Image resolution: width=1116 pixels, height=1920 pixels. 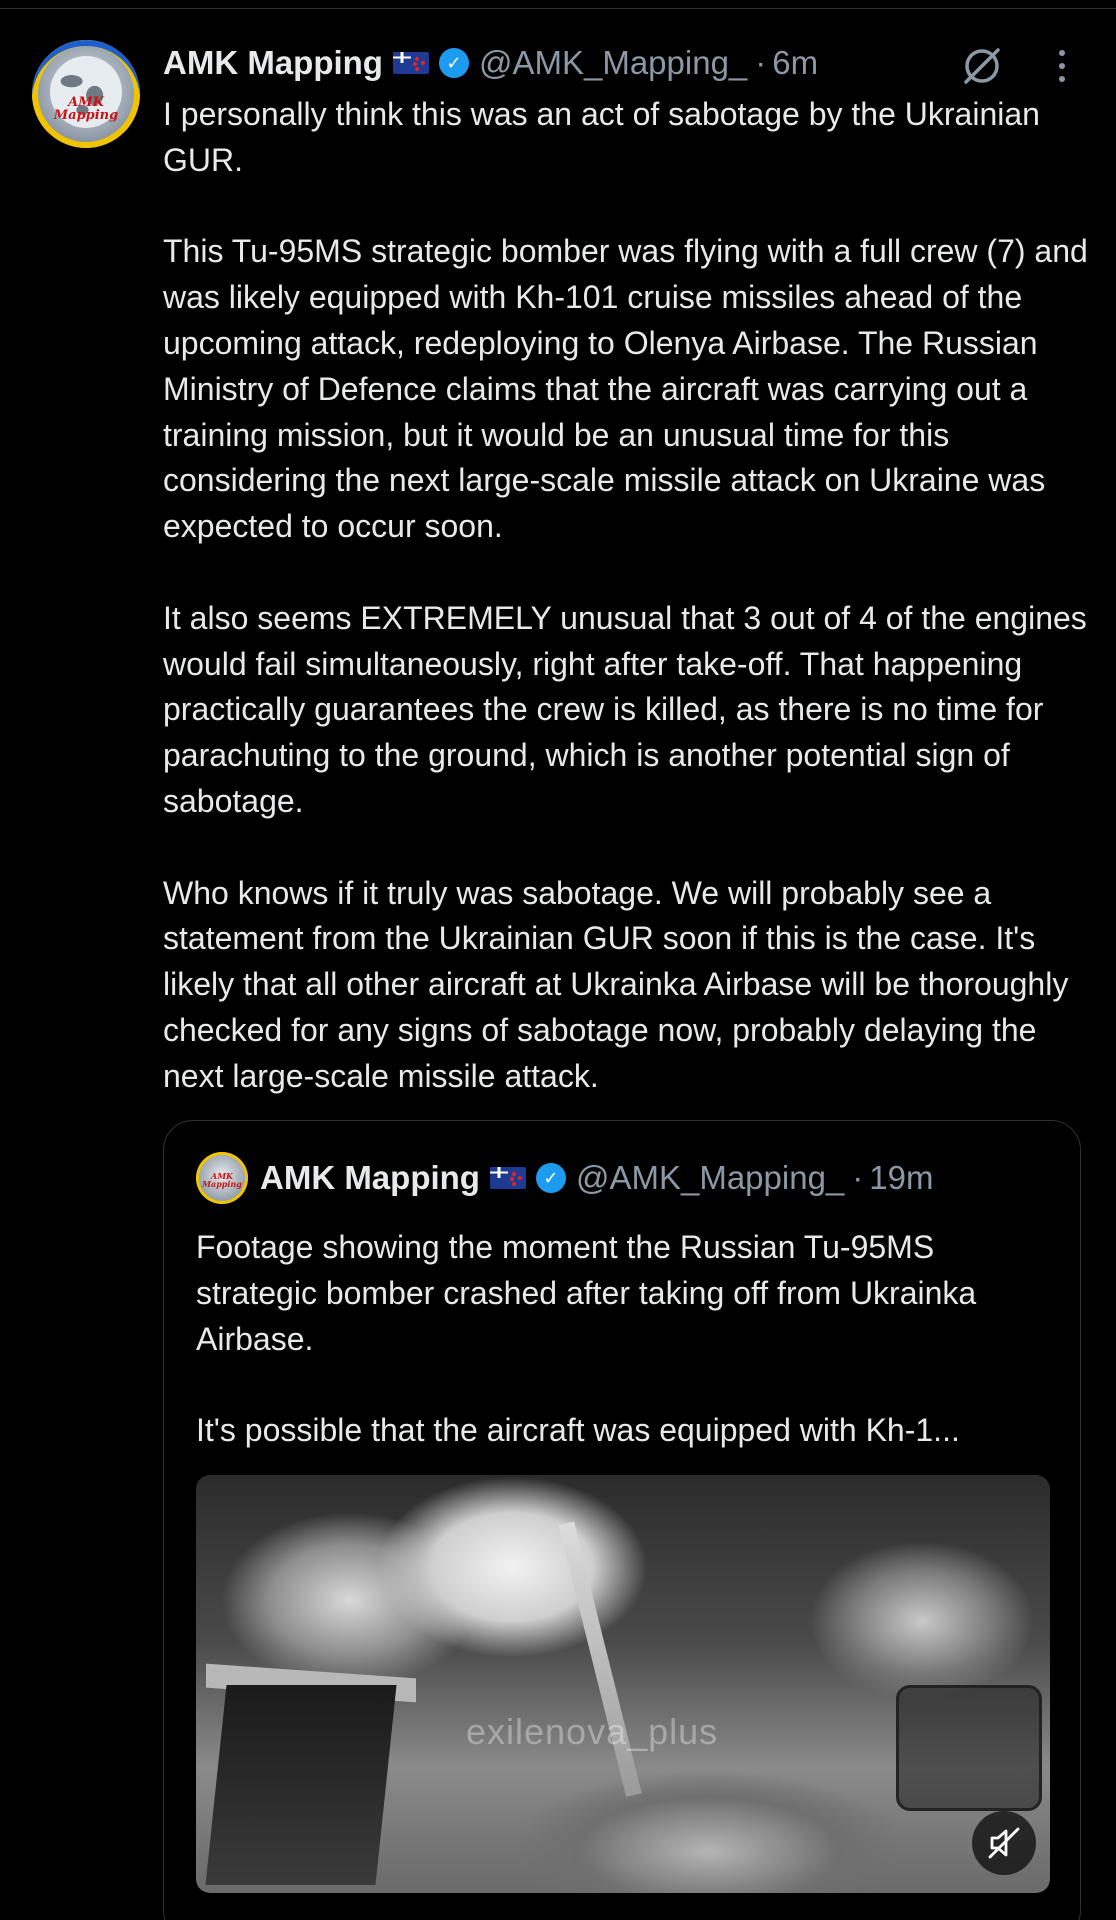 What do you see at coordinates (795, 63) in the screenshot?
I see `tweet-timestamp: 6m` at bounding box center [795, 63].